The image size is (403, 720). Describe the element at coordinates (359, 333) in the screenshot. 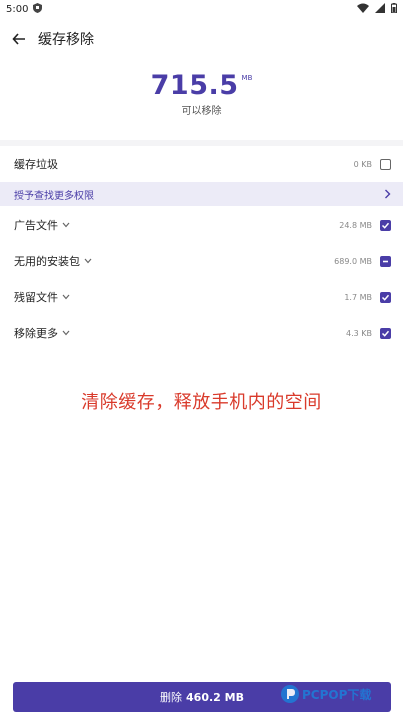

I see `list-item-size: 4.3 KB` at that location.